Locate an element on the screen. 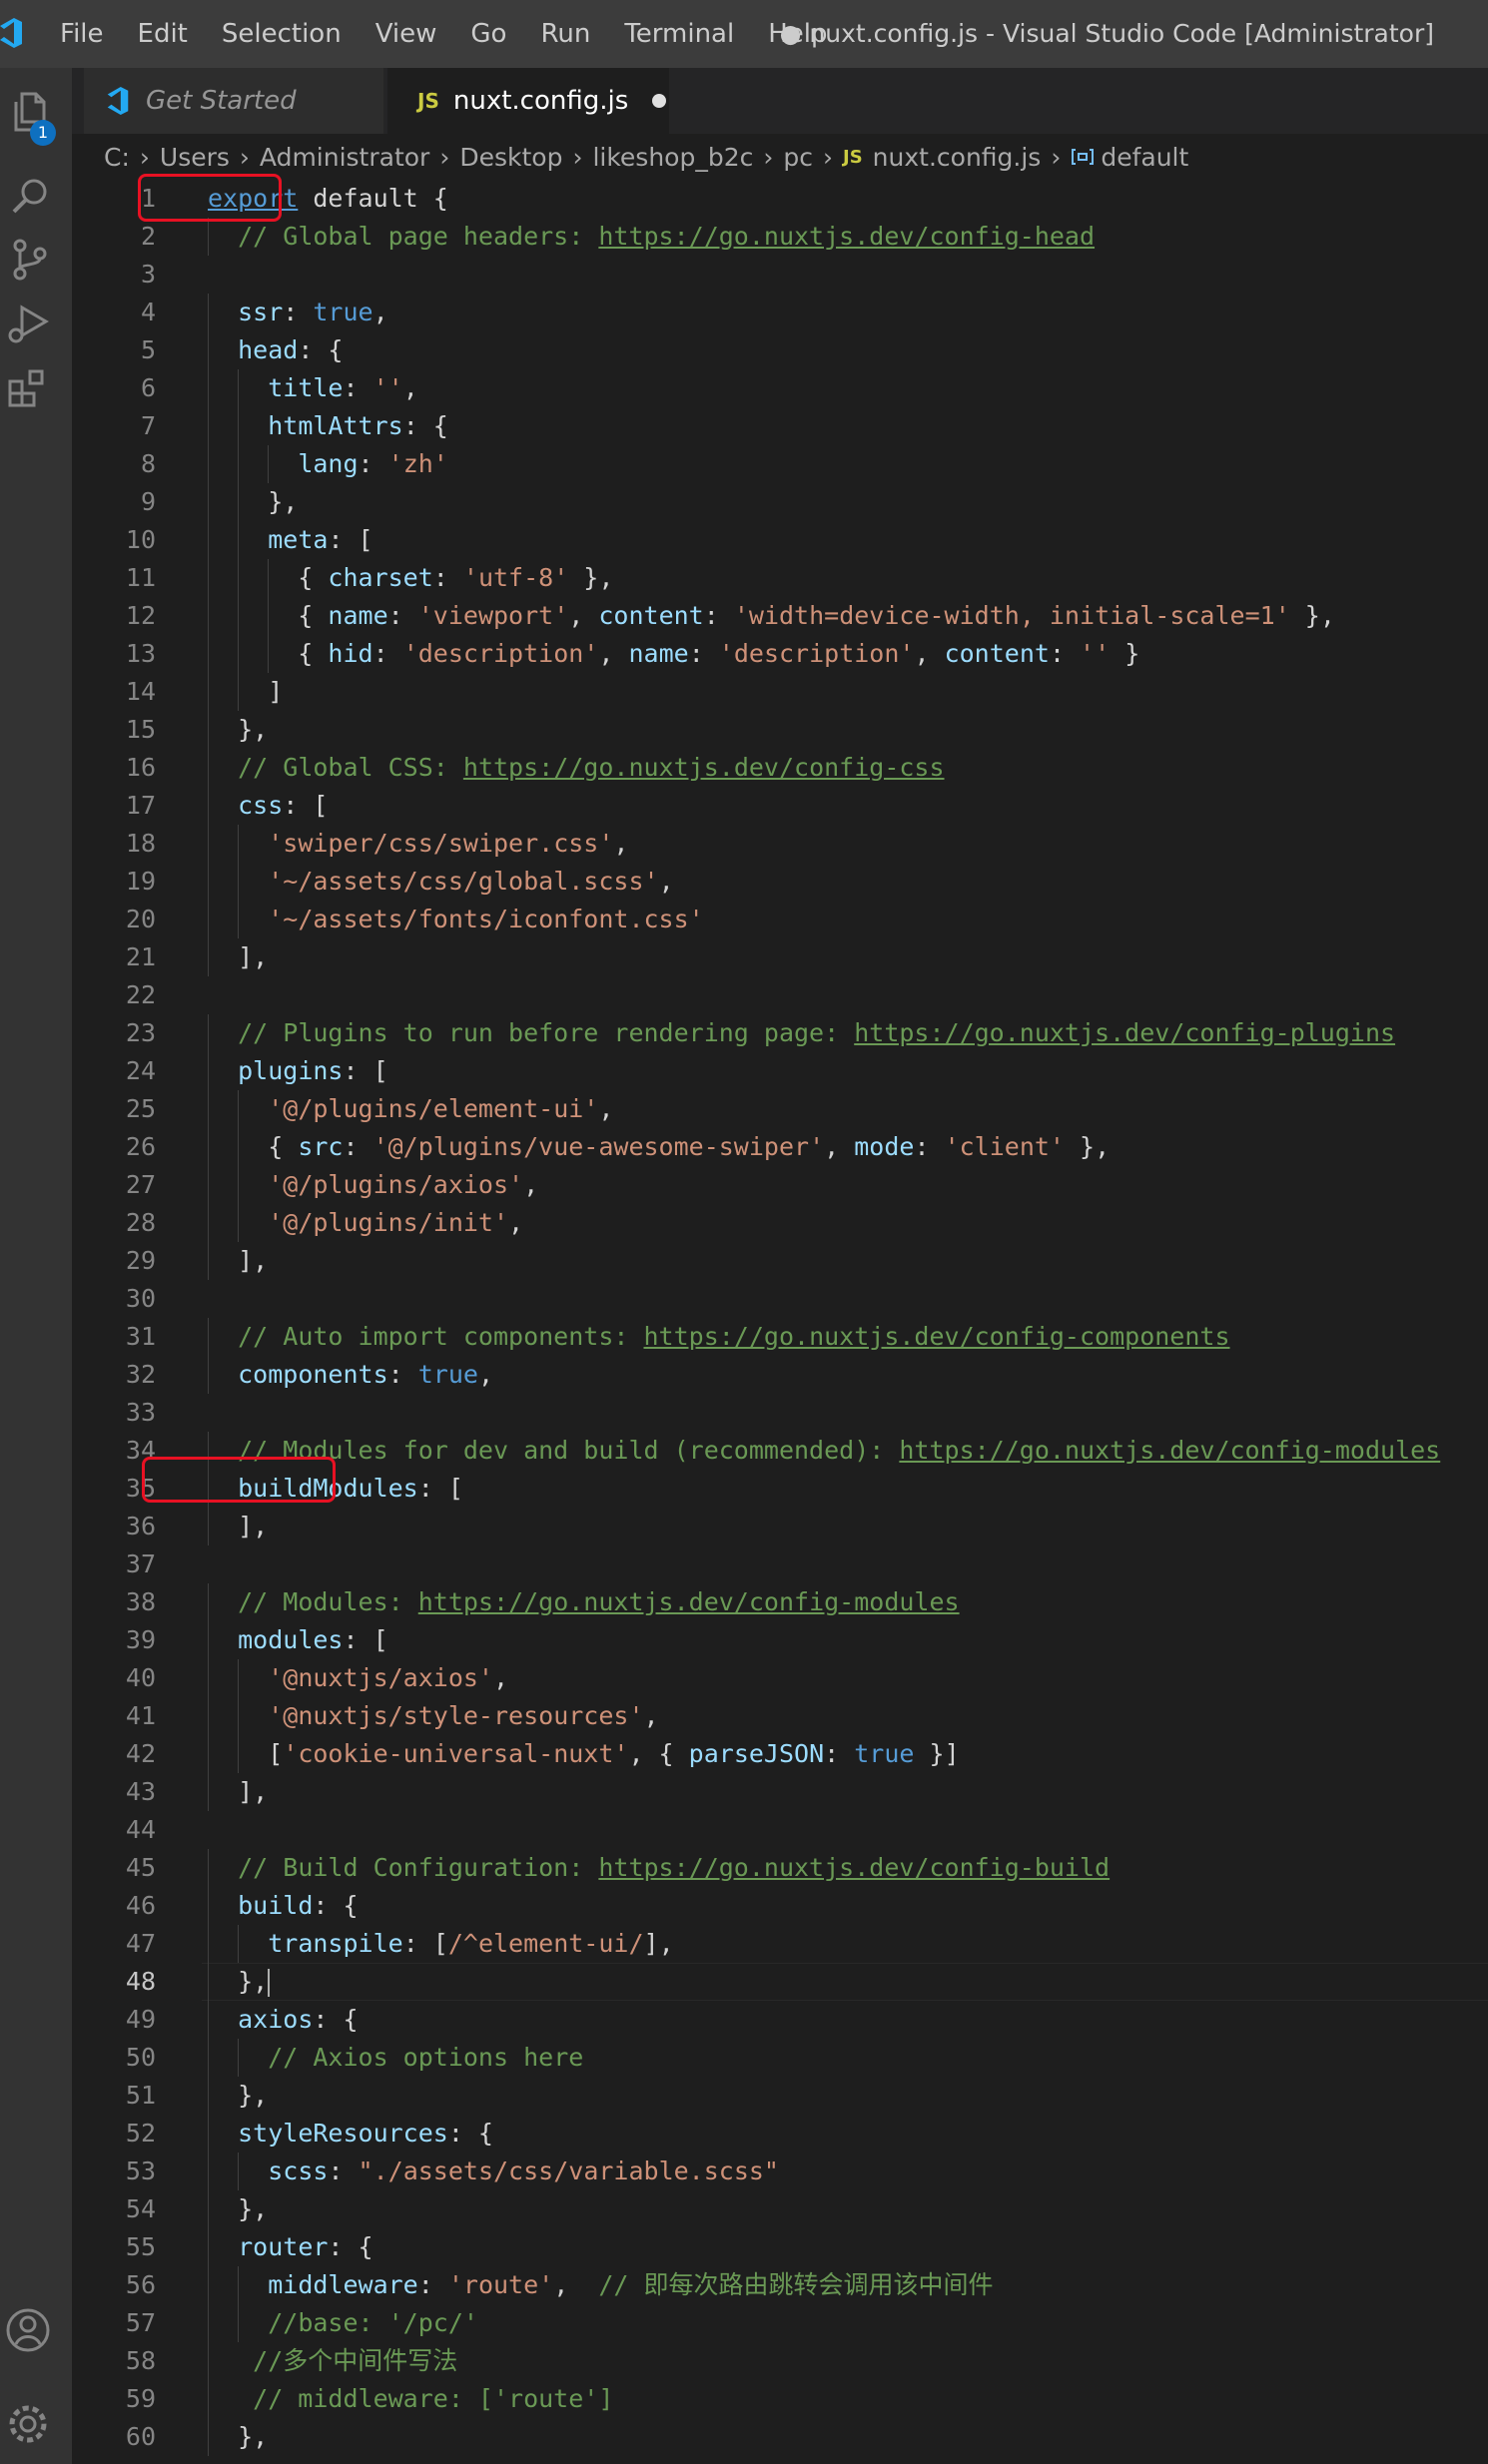 The height and width of the screenshot is (2464, 1488). accounts-button is located at coordinates (36, 2332).